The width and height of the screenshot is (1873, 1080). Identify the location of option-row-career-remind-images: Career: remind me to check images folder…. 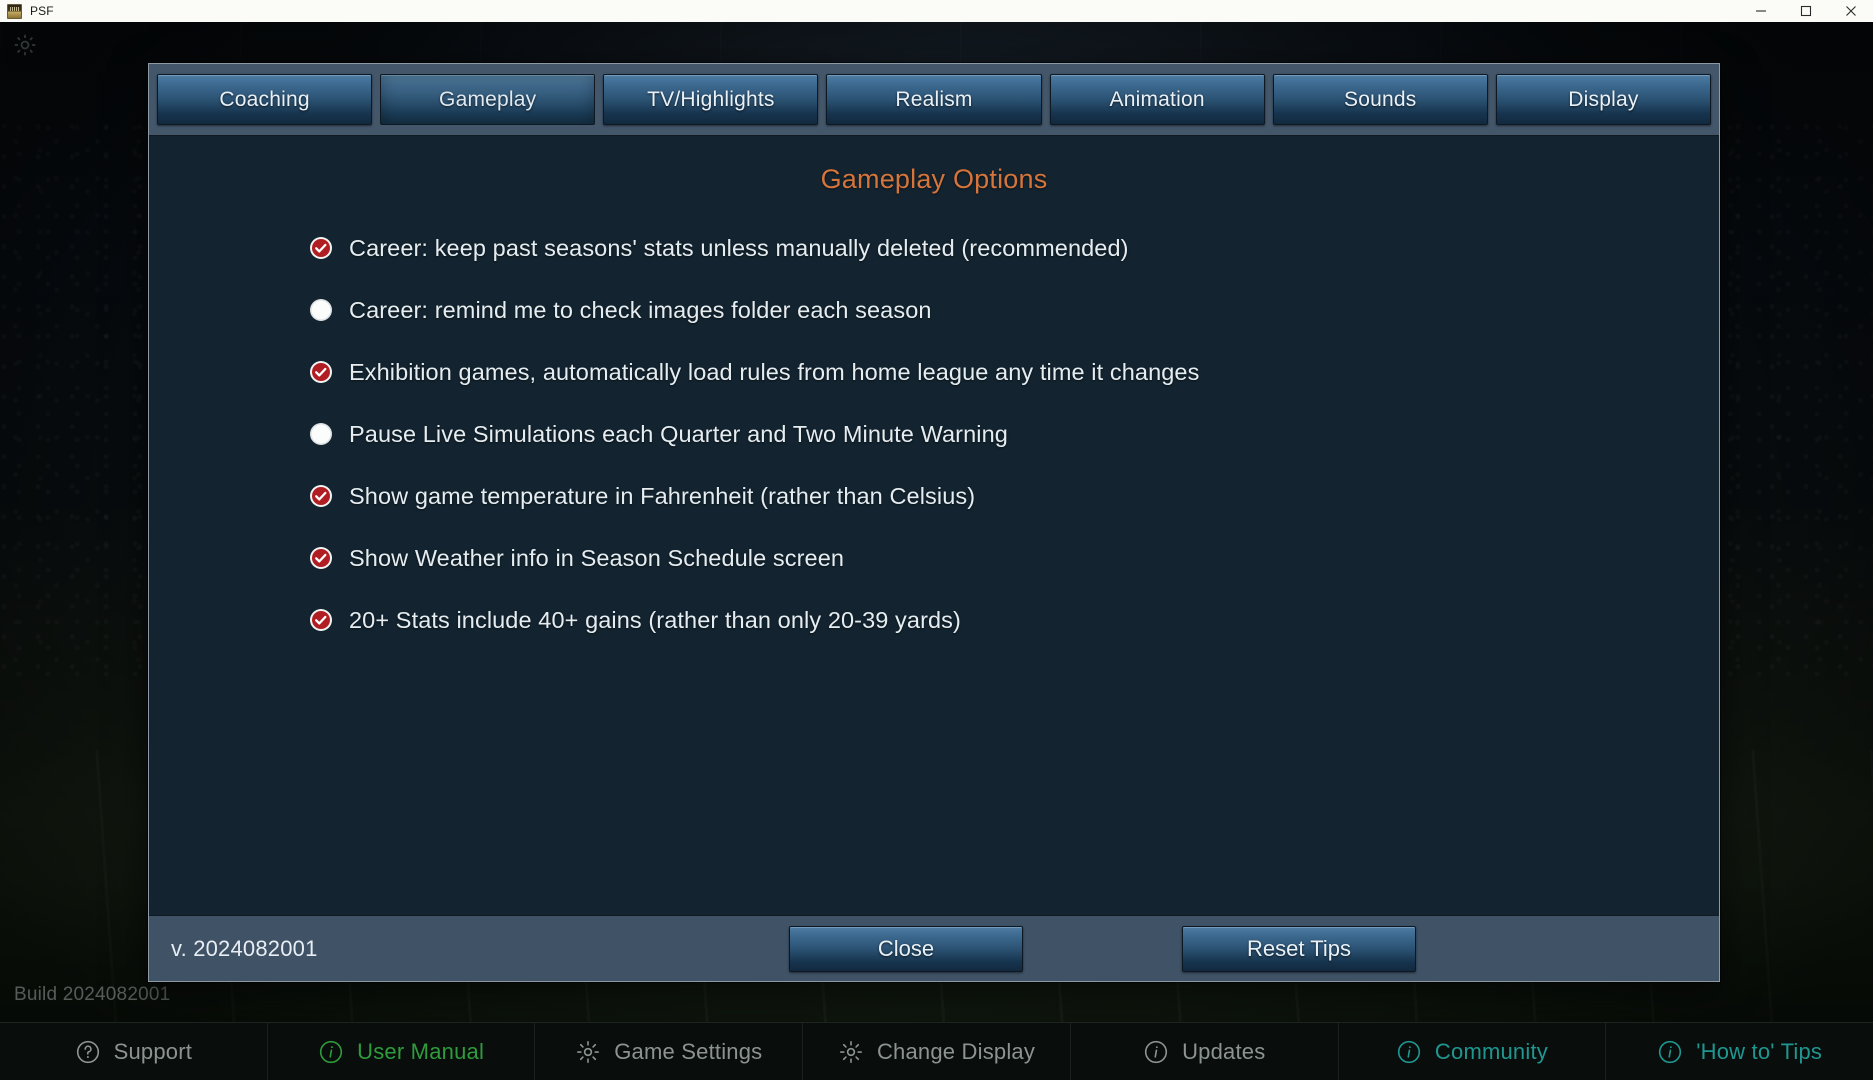
(999, 310).